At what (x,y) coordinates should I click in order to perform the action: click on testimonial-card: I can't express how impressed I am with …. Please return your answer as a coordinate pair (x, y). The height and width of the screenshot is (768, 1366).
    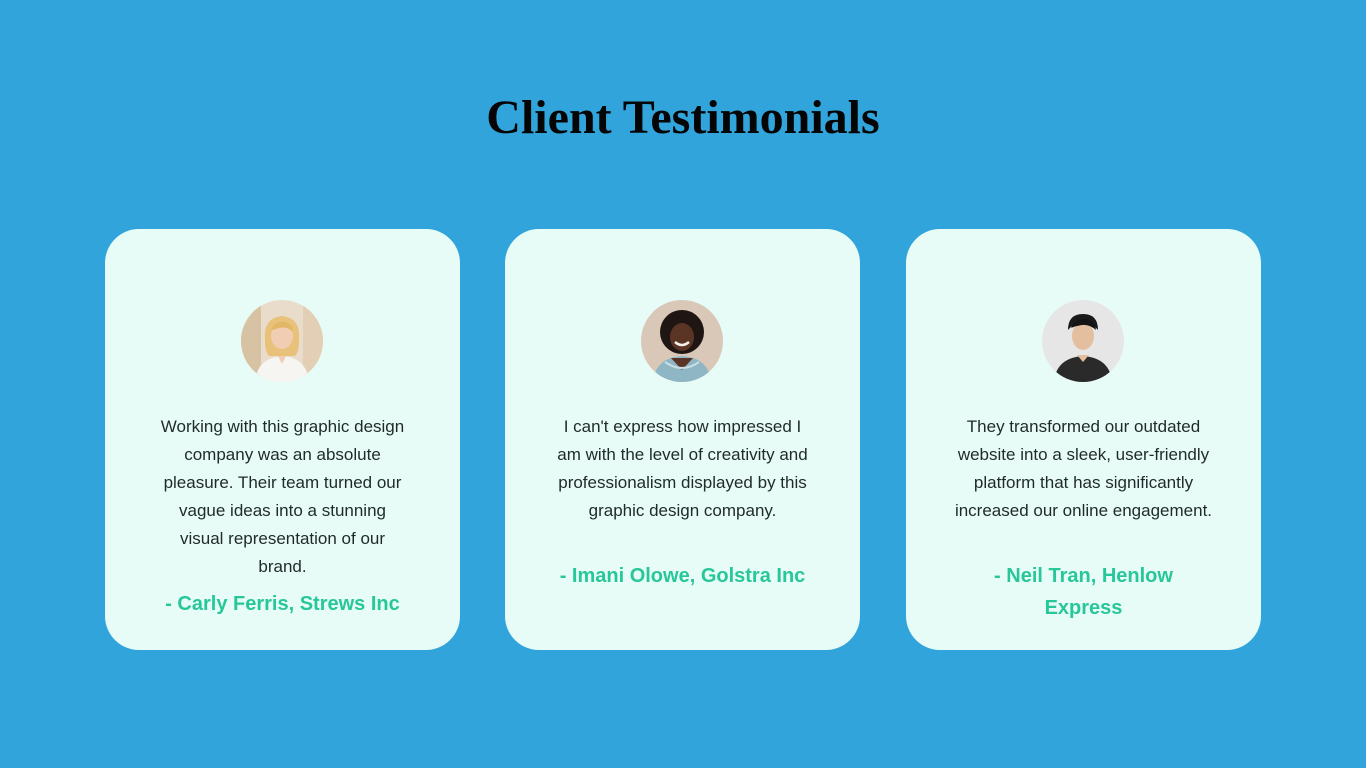
    Looking at the image, I should click on (682, 439).